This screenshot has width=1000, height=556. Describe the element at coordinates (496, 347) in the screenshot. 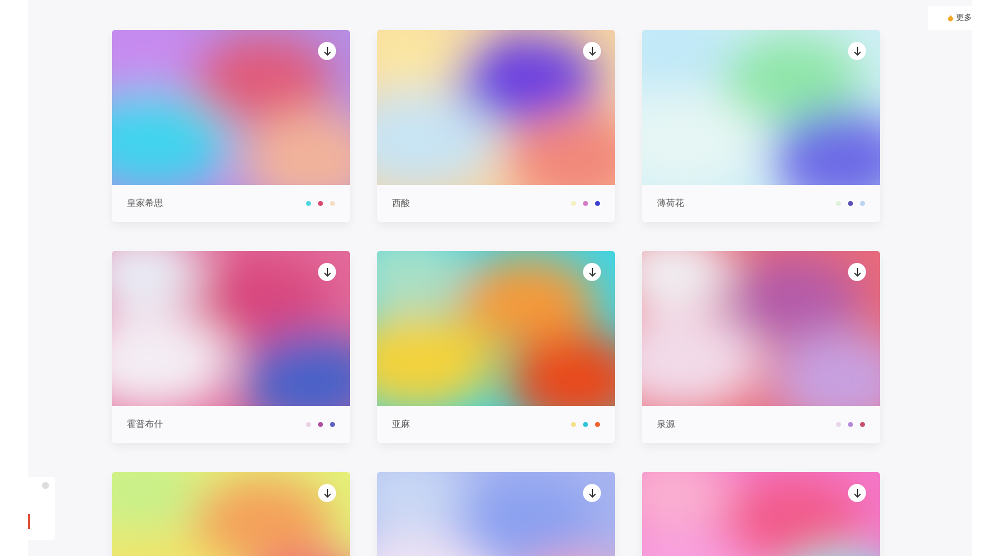

I see `gradient-card: 亚麻` at that location.